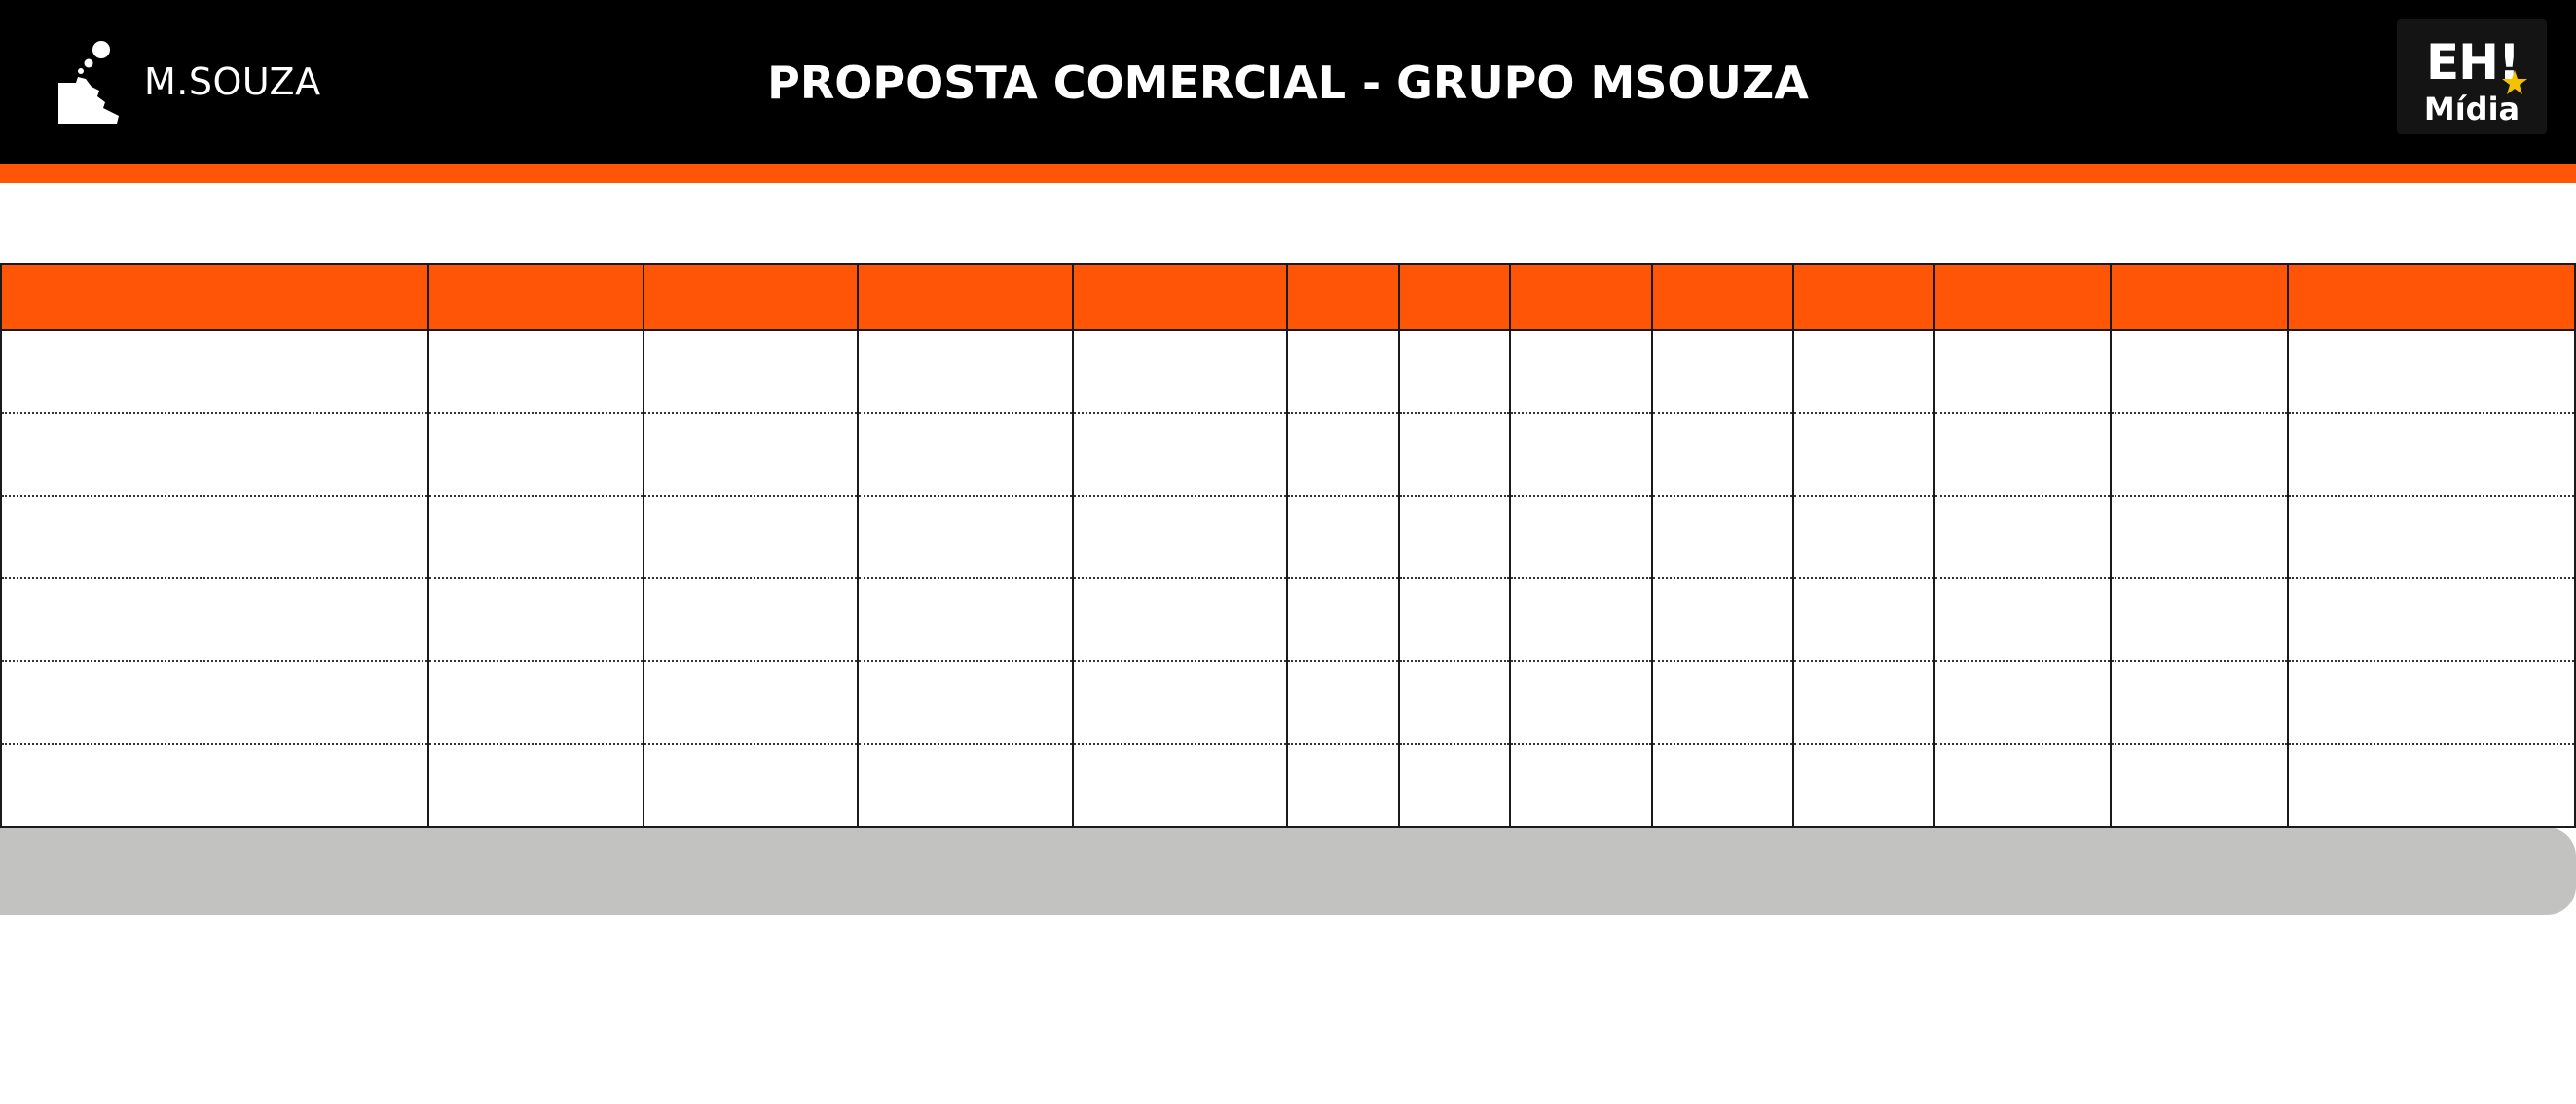 The height and width of the screenshot is (1104, 2576). Describe the element at coordinates (1288, 82) in the screenshot. I see `page-title: PROPOSTA COMERCIAL - GRUPO MSOUZA` at that location.